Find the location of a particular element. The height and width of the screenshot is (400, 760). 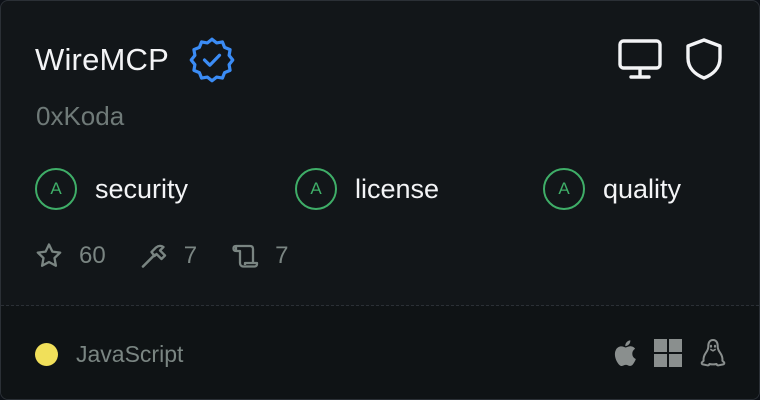

grade-security: A security is located at coordinates (111, 189).